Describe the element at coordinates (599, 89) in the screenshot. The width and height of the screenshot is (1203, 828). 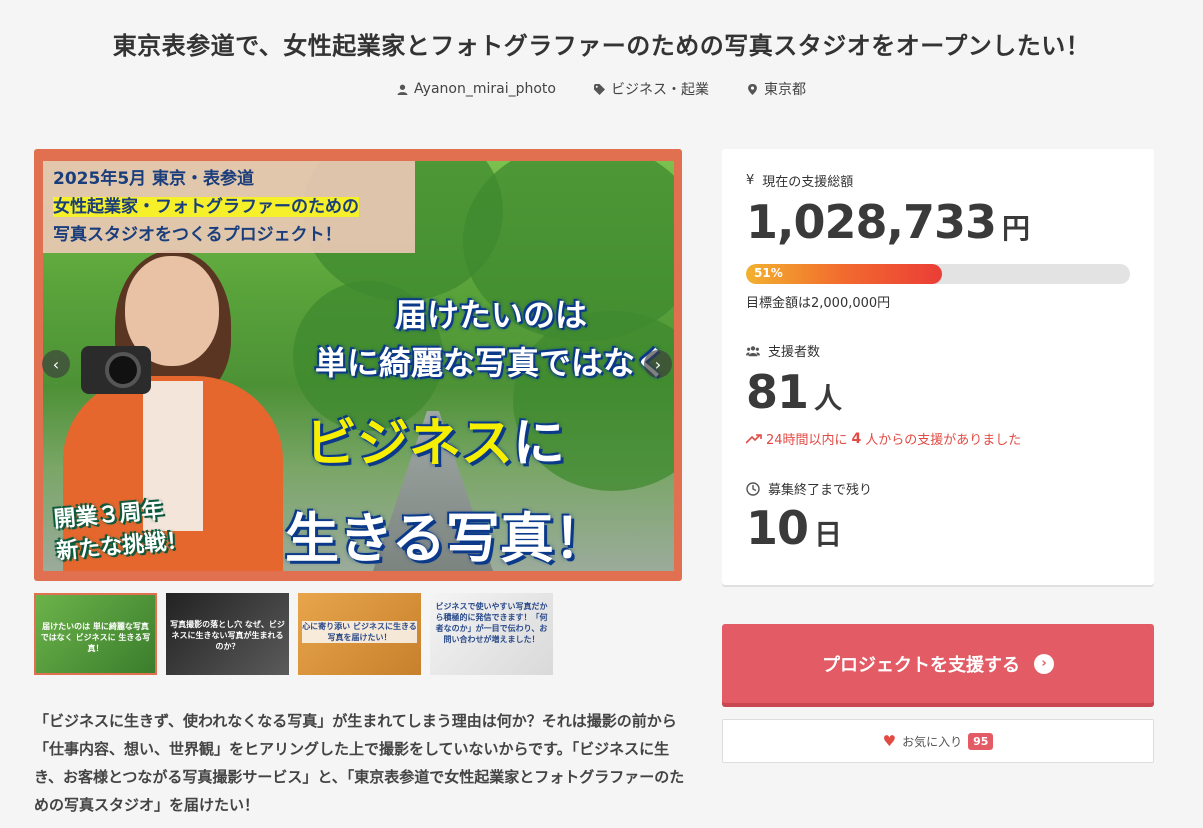
I see `tag-icon` at that location.